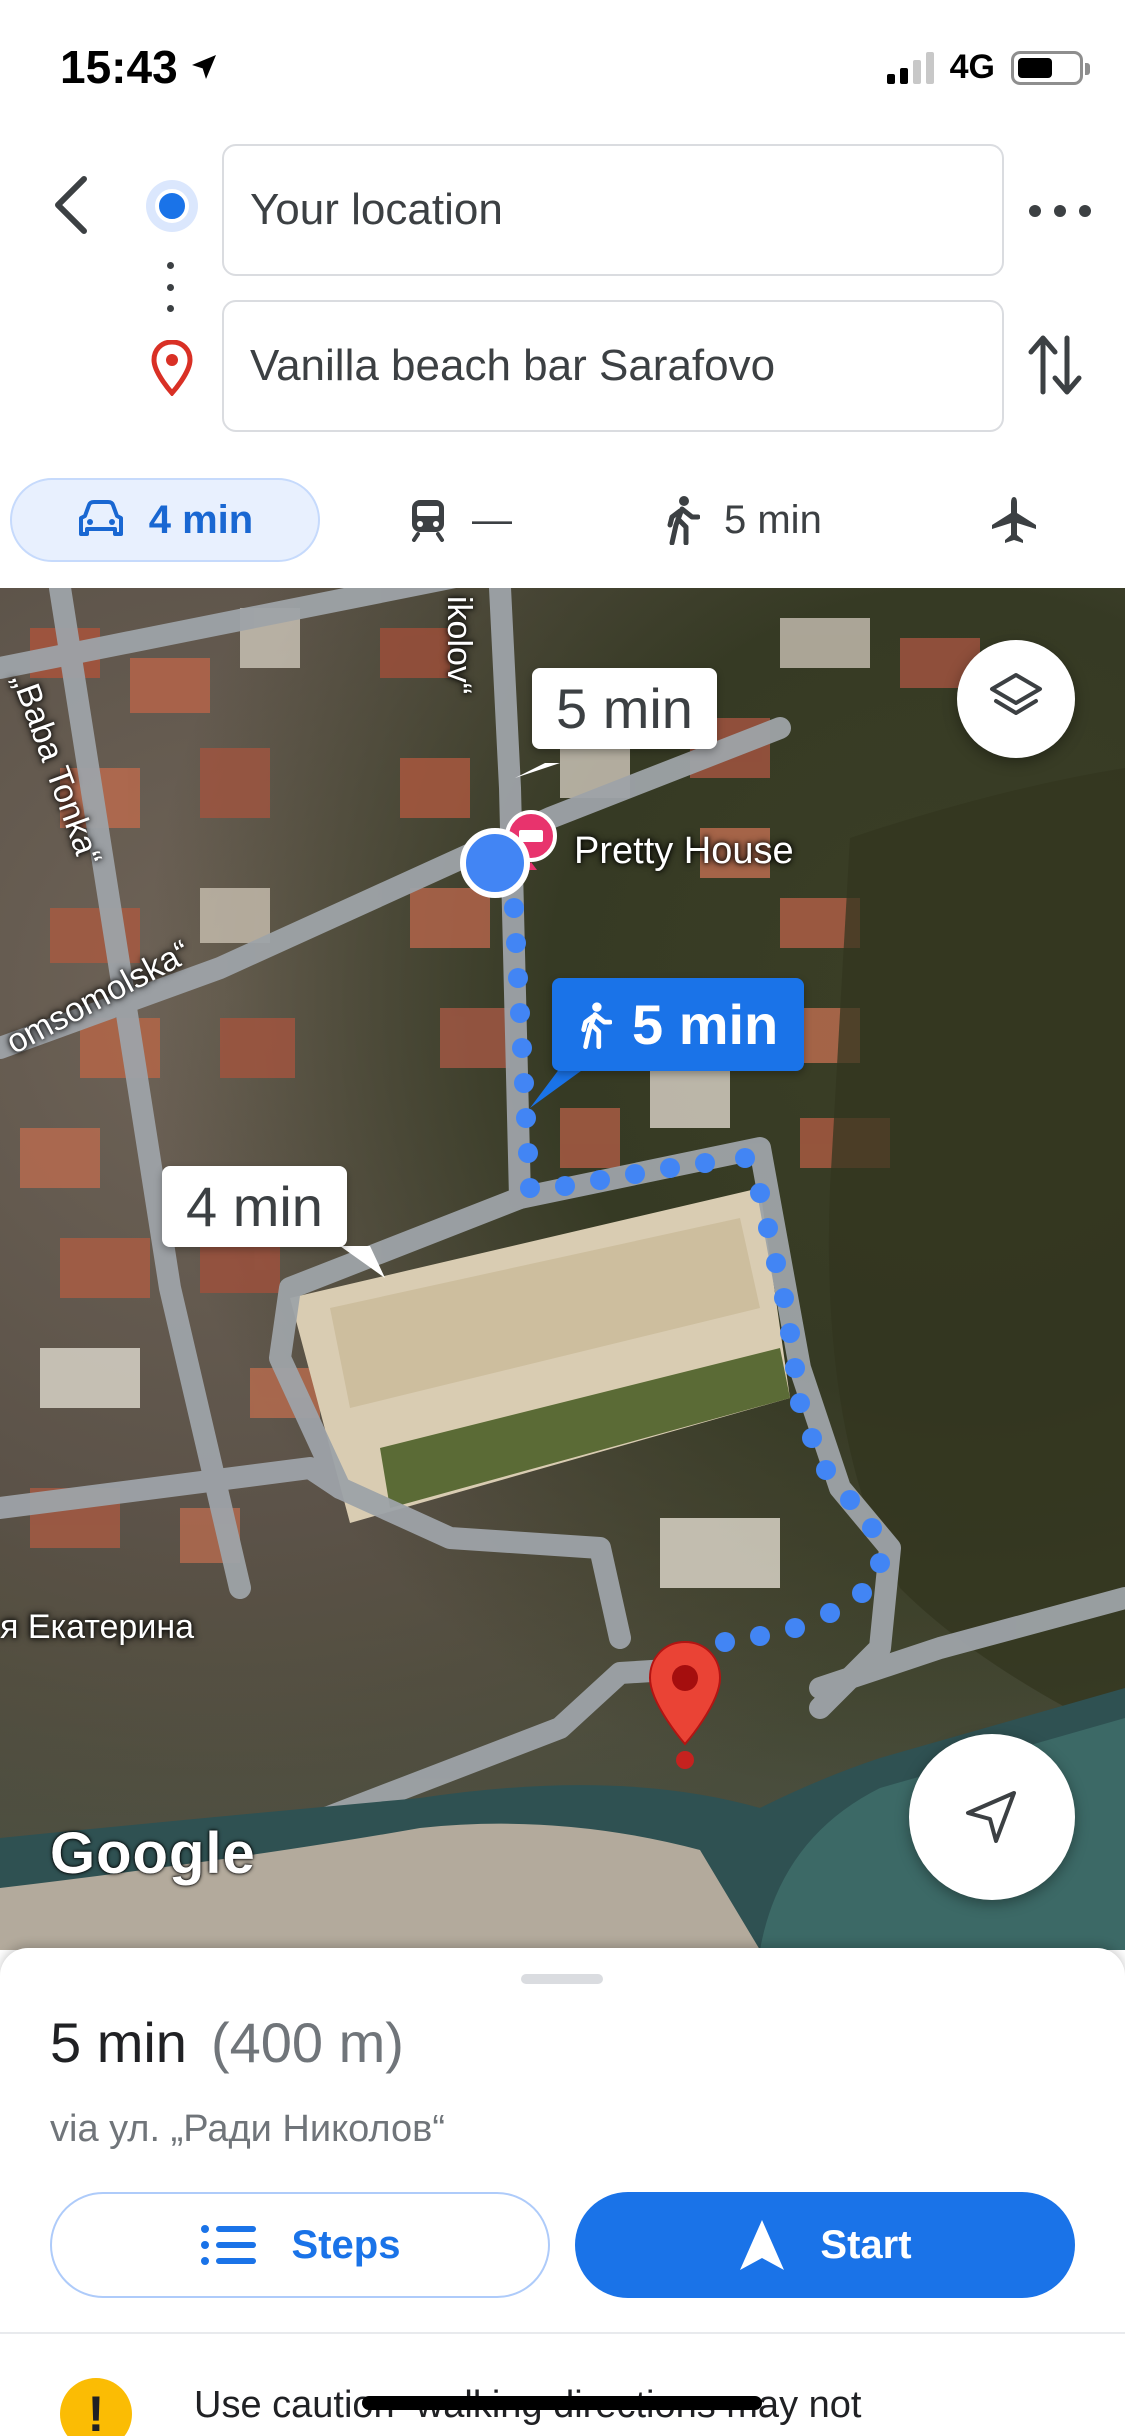  I want to click on start-button: Start, so click(825, 2245).